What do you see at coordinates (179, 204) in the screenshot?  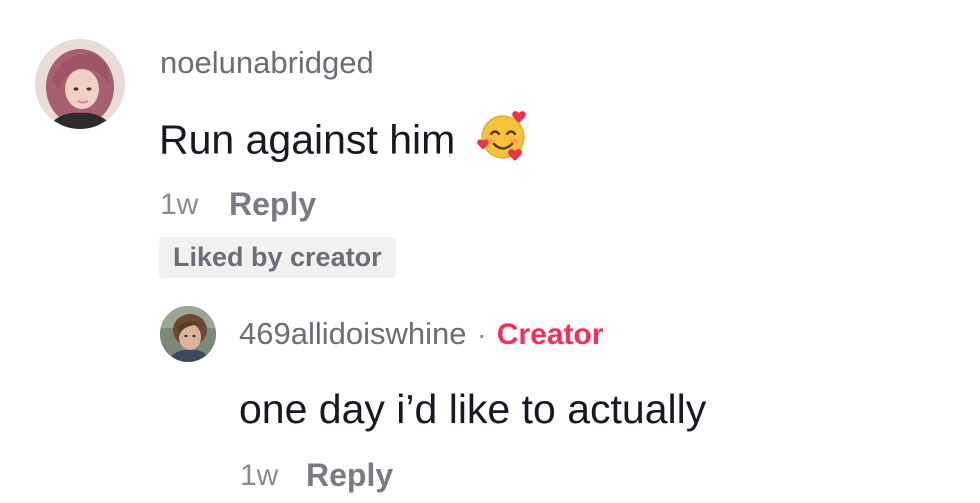 I see `comment-timestamp: 1w` at bounding box center [179, 204].